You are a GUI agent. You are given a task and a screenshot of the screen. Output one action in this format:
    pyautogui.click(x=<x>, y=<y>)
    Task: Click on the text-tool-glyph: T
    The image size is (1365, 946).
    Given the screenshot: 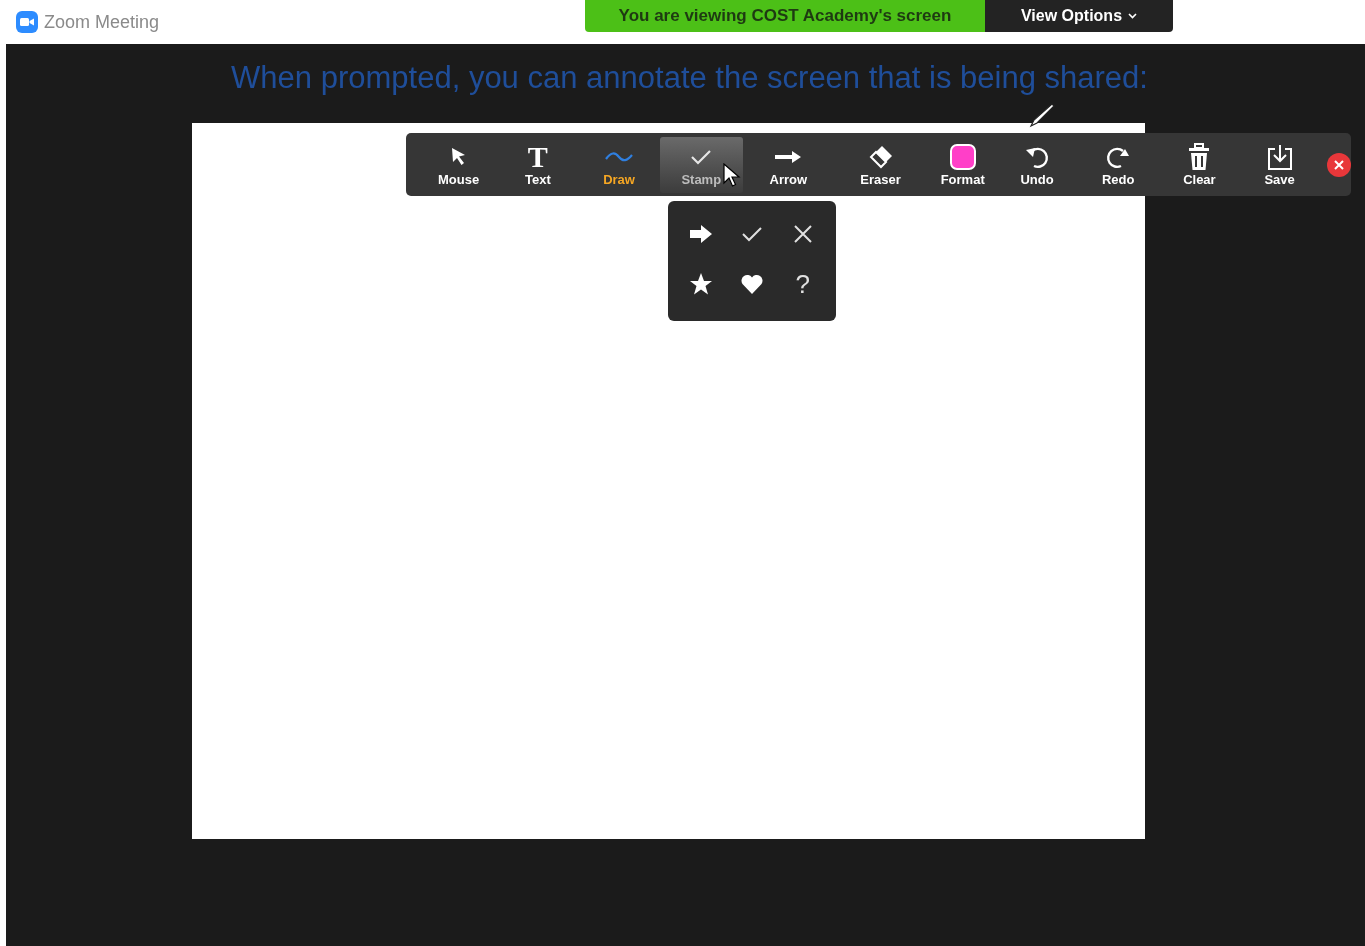 What is the action you would take?
    pyautogui.click(x=537, y=156)
    